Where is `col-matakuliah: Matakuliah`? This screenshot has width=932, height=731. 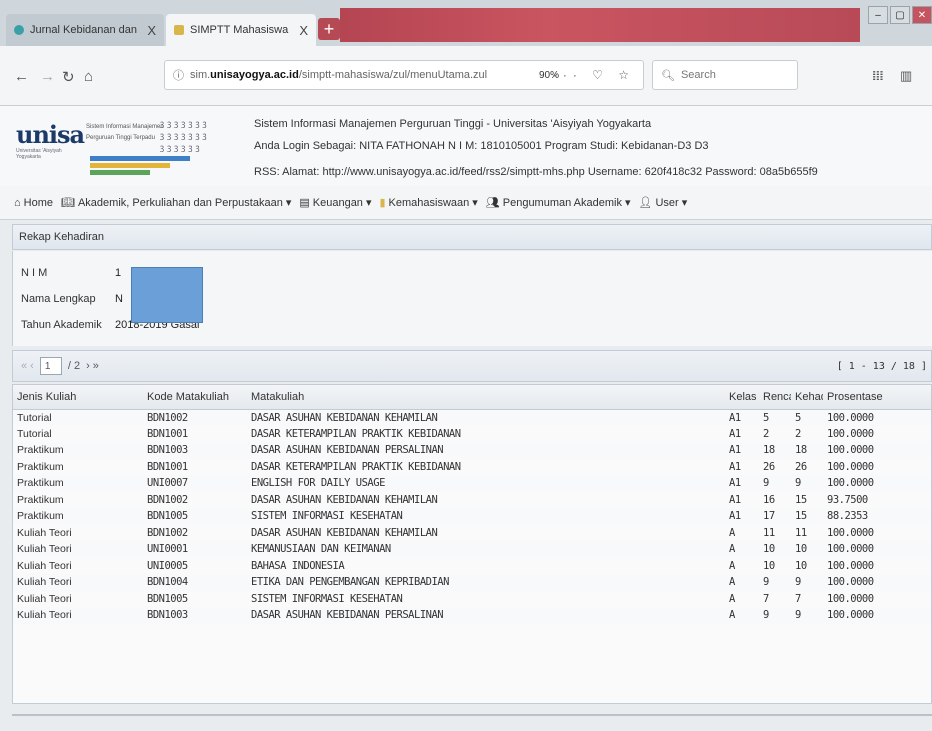
col-matakuliah: Matakuliah is located at coordinates (486, 397).